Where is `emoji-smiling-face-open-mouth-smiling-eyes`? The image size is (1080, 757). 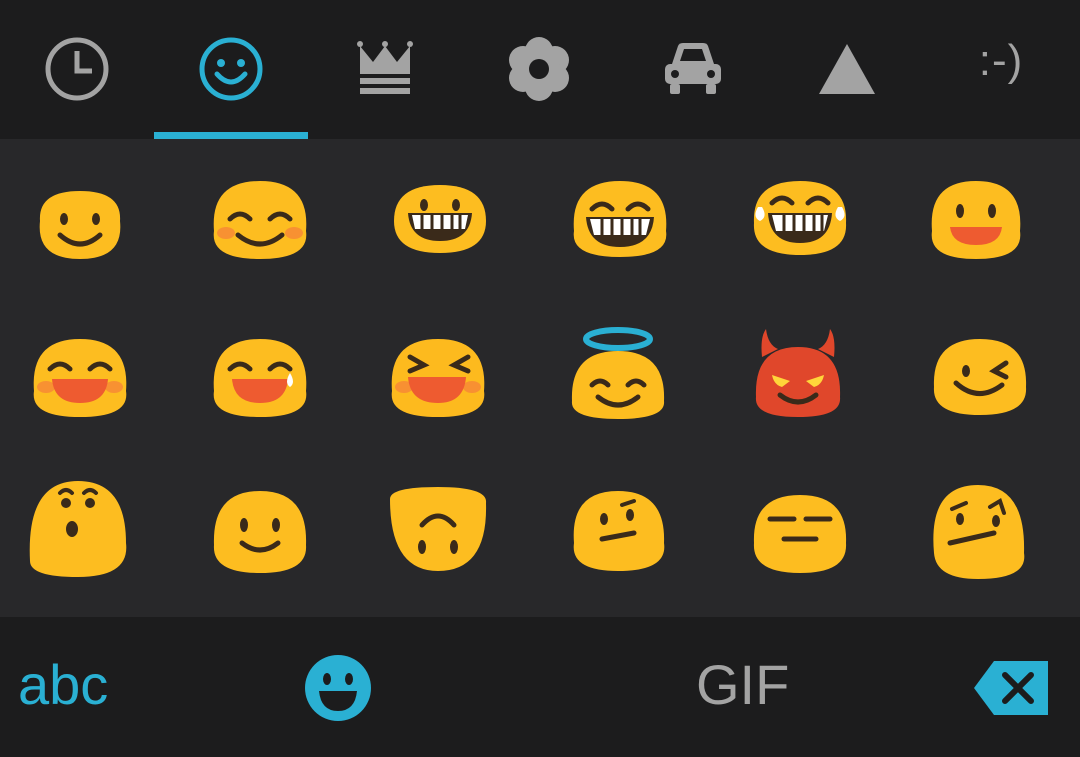
emoji-smiling-face-open-mouth-smiling-eyes is located at coordinates (90, 395).